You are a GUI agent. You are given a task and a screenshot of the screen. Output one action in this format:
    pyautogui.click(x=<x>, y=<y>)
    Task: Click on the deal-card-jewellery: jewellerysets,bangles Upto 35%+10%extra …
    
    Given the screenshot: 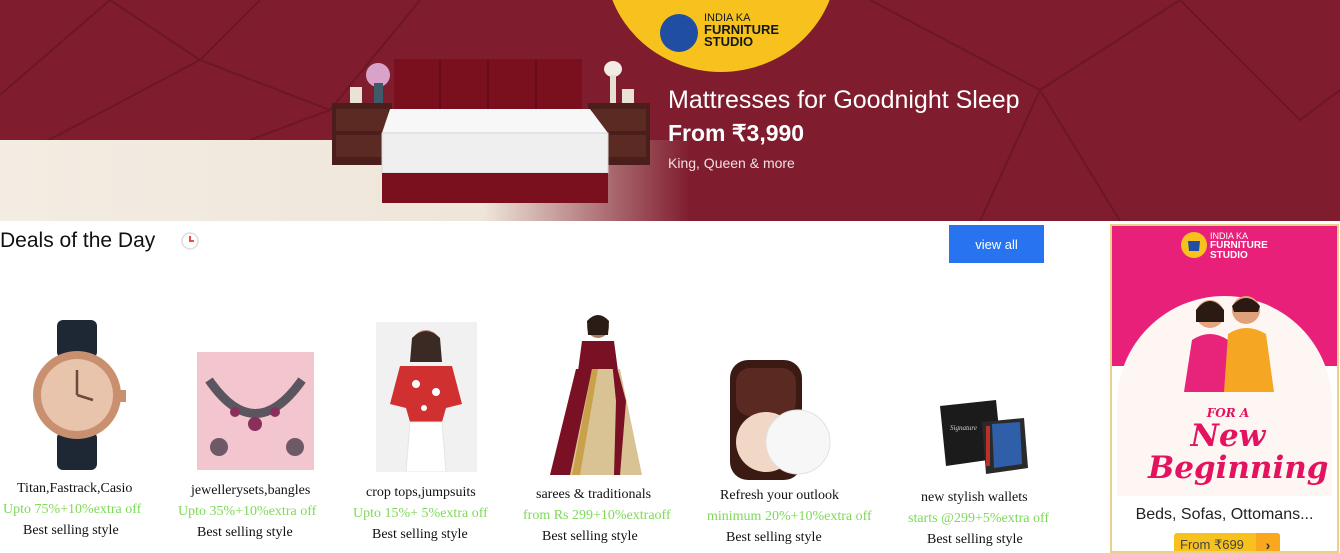 What is the action you would take?
    pyautogui.click(x=250, y=430)
    